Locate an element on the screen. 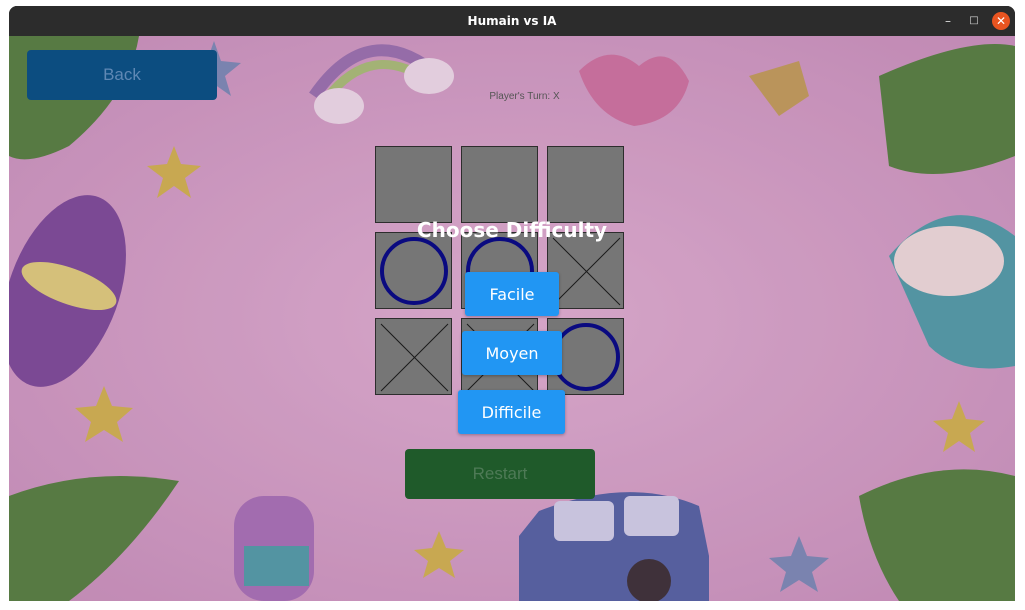  minimize-icon: – is located at coordinates (948, 21).